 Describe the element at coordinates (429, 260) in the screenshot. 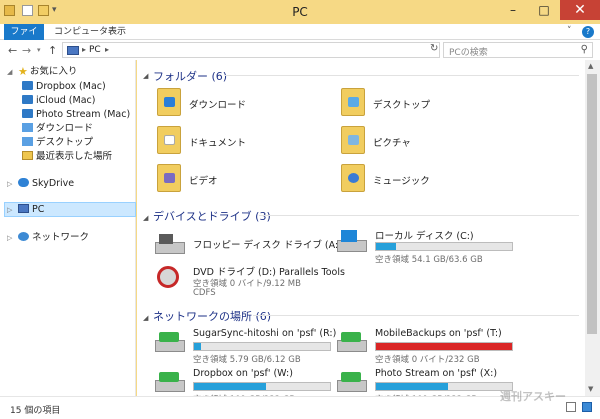

I see `drive-free-space: 空き領域 54.1 GB/63.6 GB` at that location.